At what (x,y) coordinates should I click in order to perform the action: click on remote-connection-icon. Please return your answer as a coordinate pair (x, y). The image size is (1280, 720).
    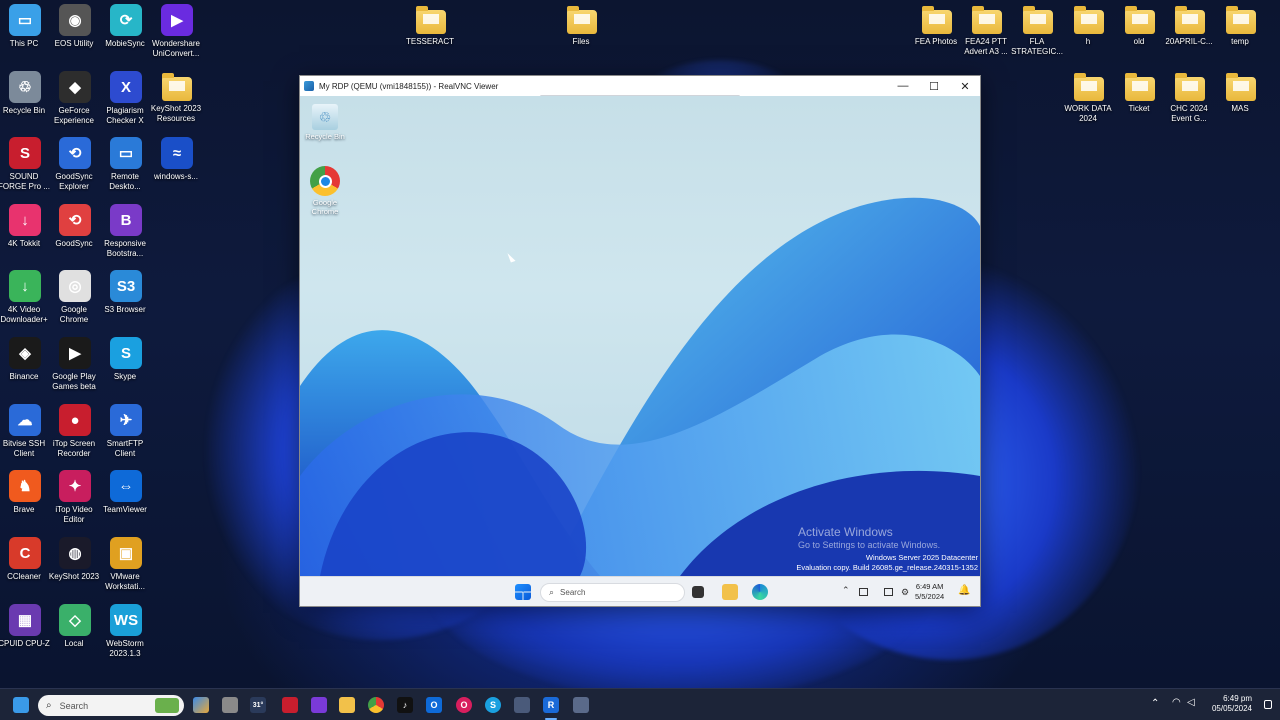
    Looking at the image, I should click on (581, 705).